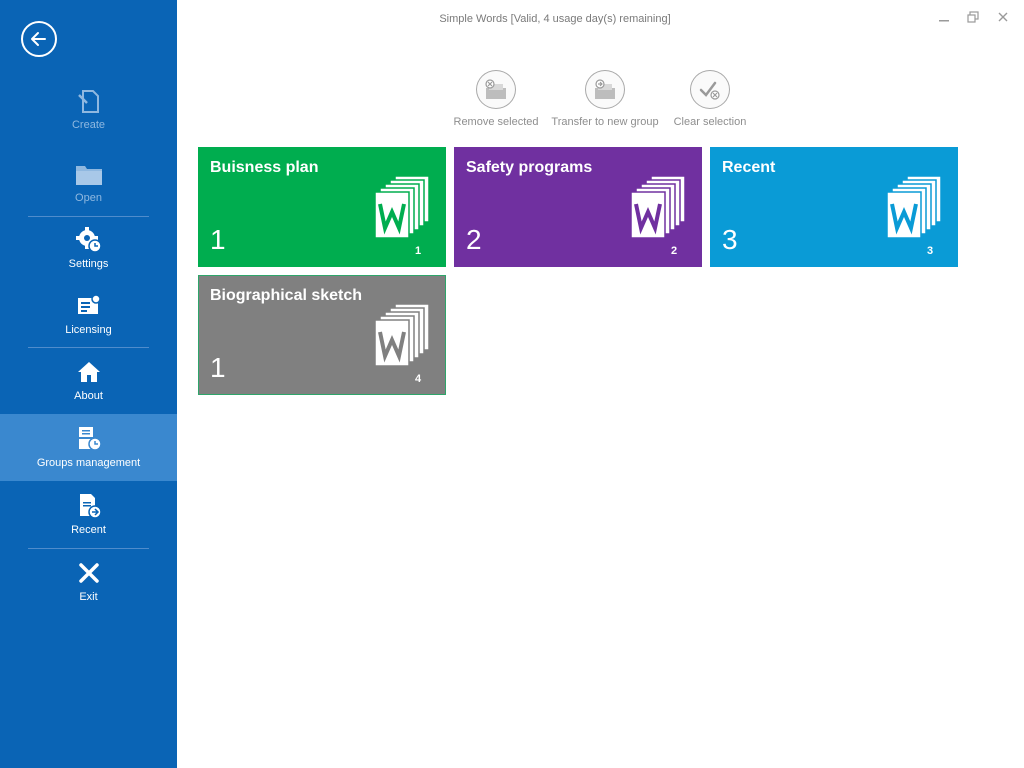  I want to click on clear-selection-icon, so click(710, 89).